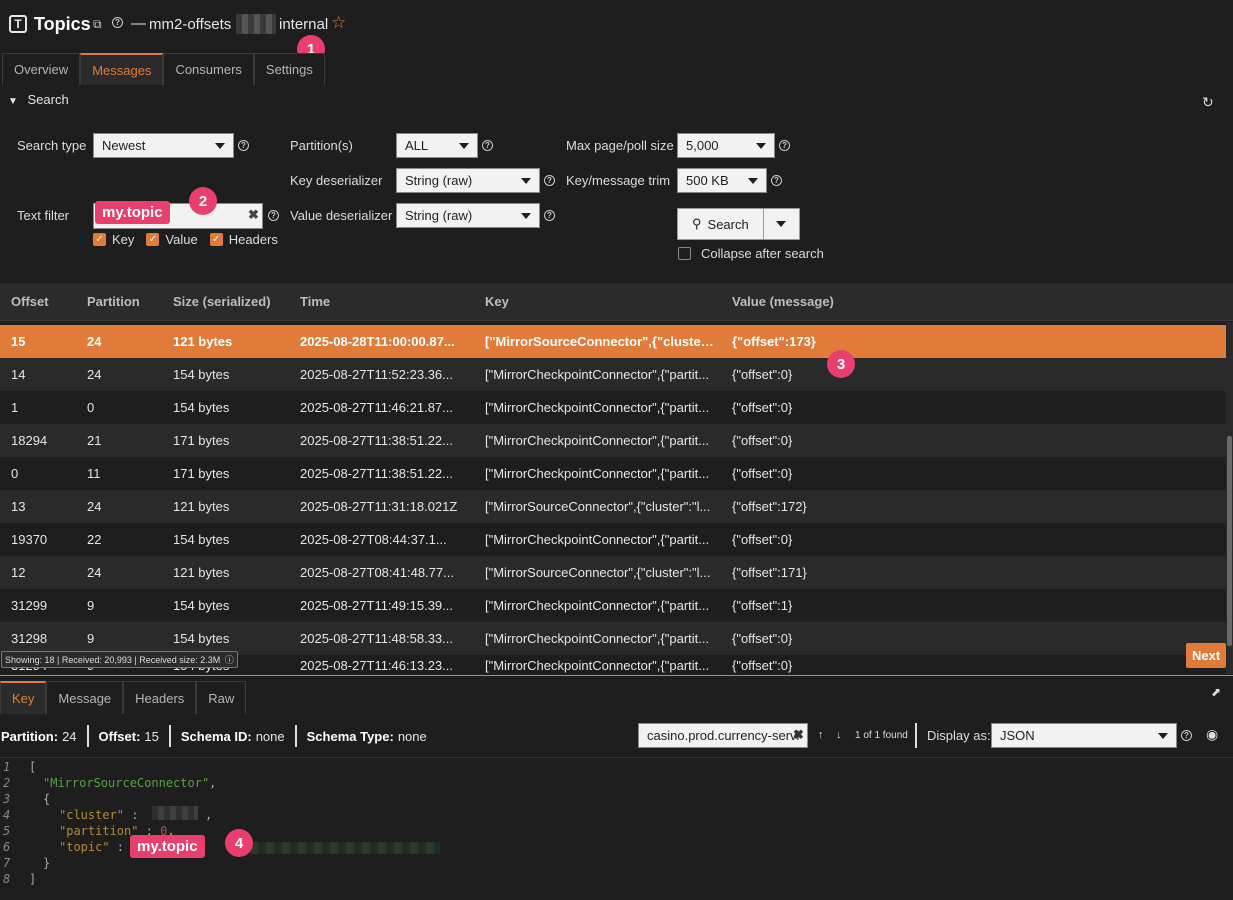 This screenshot has width=1233, height=900. I want to click on favorite-star-icon: ☆, so click(338, 23).